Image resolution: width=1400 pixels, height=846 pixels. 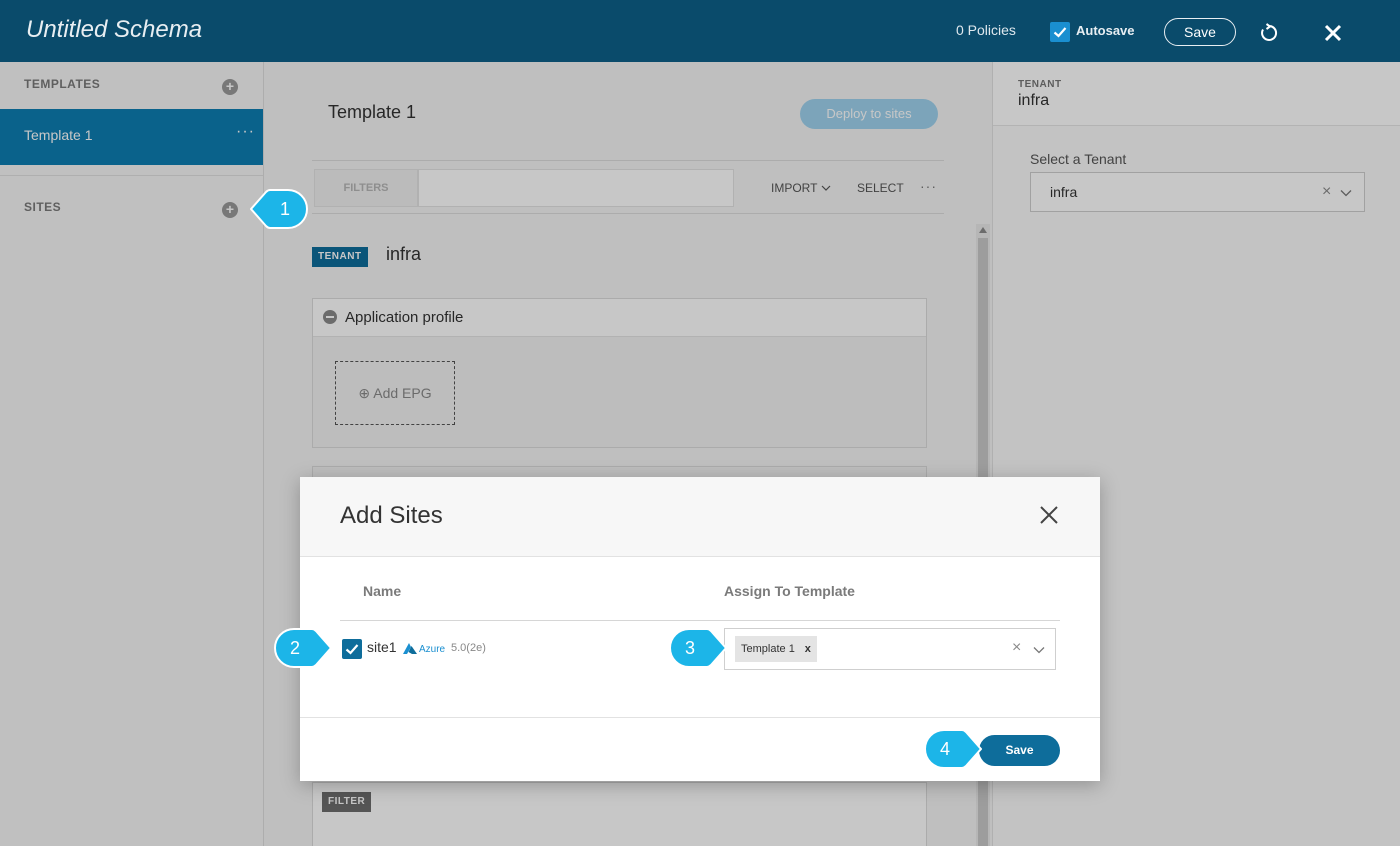 I want to click on callout-number: 1, so click(x=284, y=209).